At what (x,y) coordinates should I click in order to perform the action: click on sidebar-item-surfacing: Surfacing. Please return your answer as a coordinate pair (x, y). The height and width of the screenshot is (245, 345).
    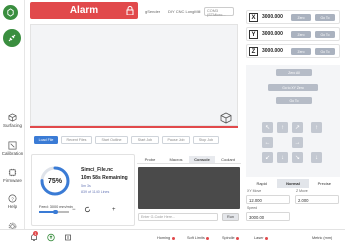
    Looking at the image, I should click on (12, 120).